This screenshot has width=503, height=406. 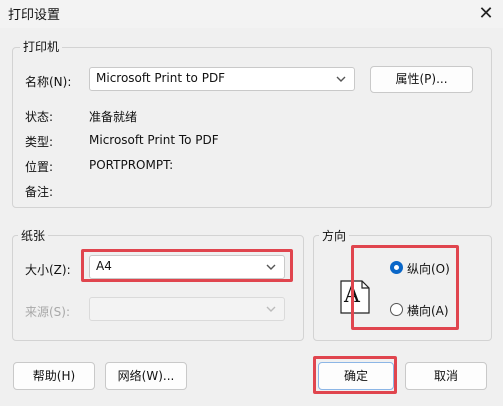 What do you see at coordinates (54, 376) in the screenshot?
I see `help-button: 帮助(H)` at bounding box center [54, 376].